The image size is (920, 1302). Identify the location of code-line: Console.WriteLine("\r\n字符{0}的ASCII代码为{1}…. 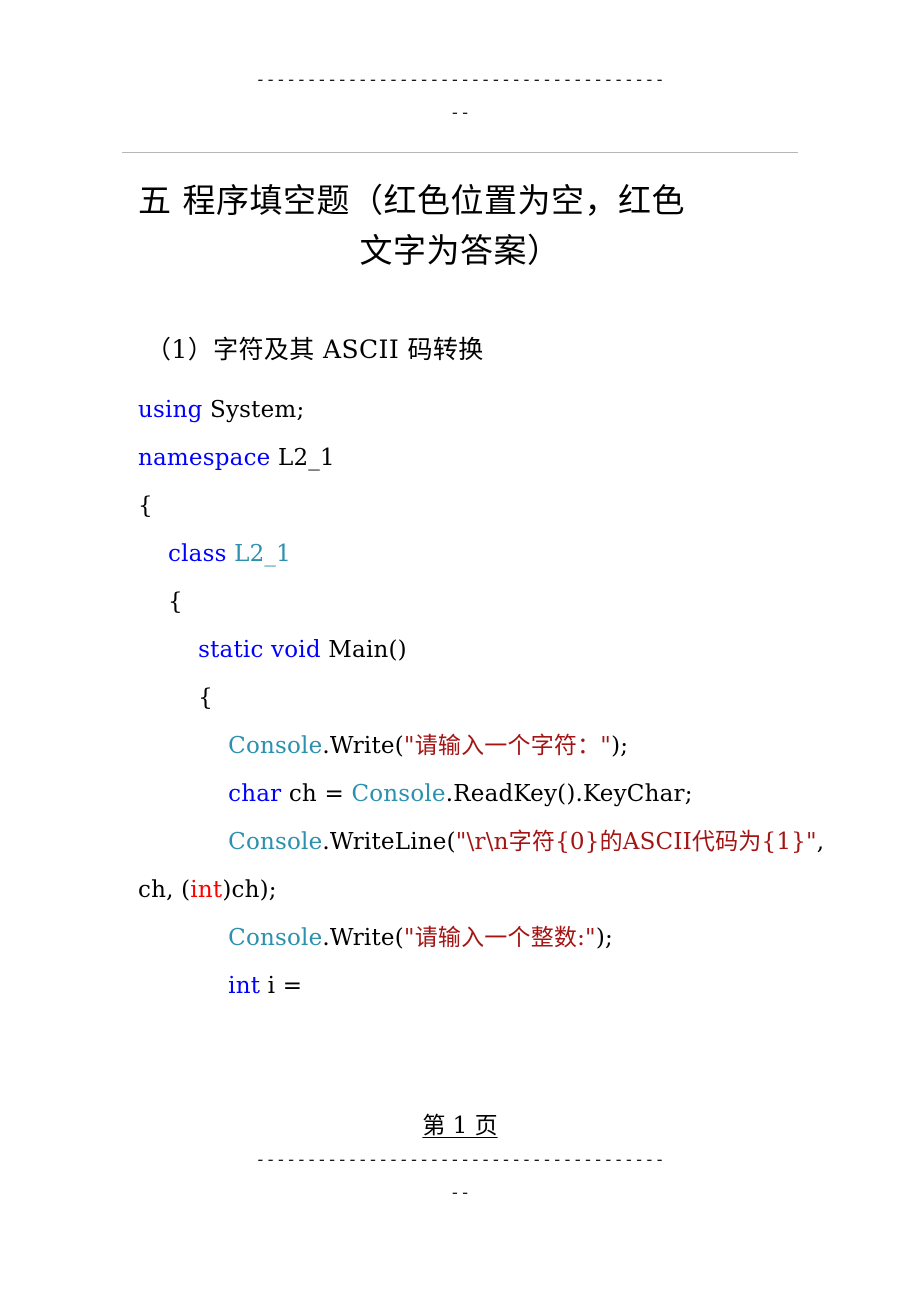
(488, 866).